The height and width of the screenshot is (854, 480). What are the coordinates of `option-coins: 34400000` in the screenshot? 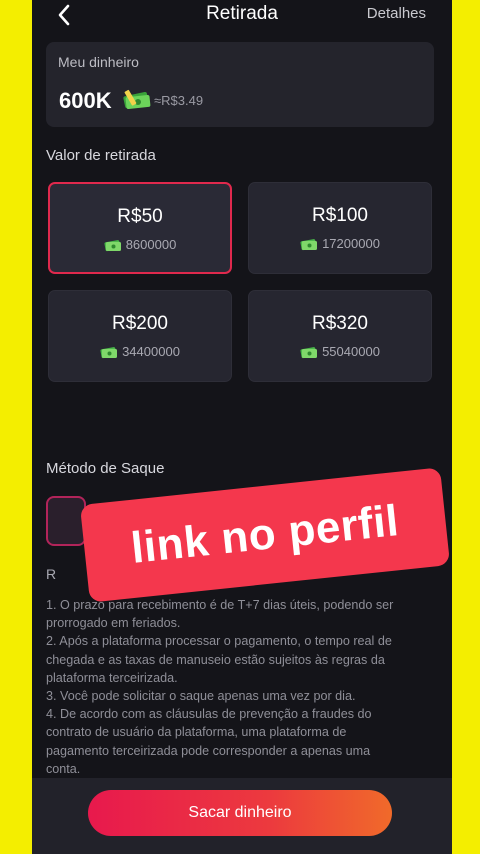 It's located at (140, 351).